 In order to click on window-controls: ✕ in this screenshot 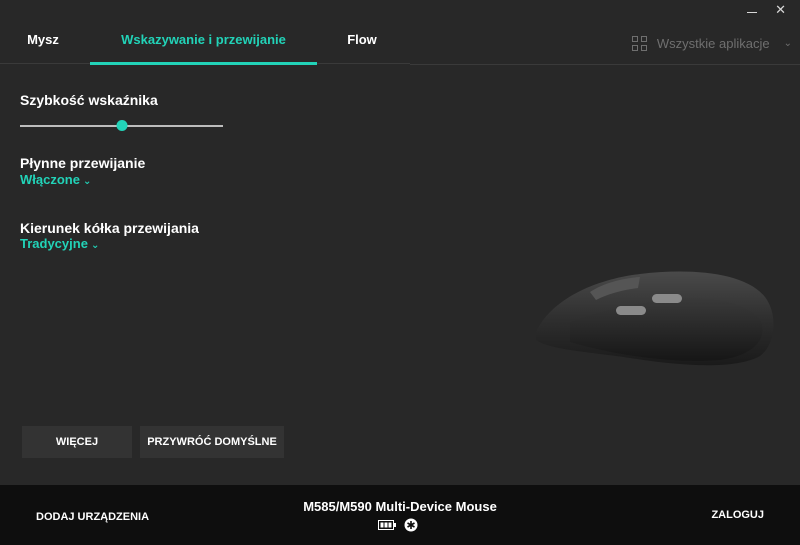, I will do `click(766, 9)`.